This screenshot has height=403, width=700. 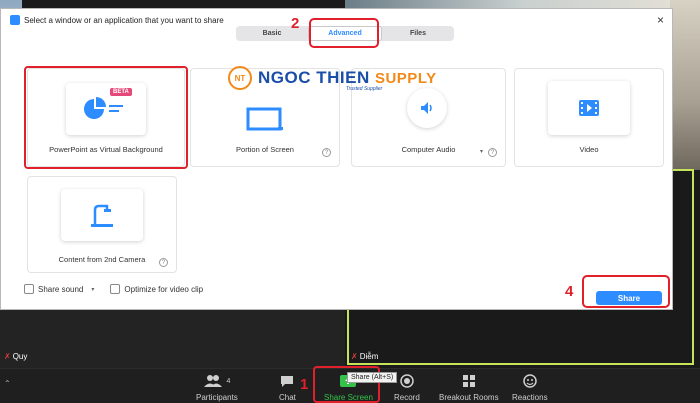 What do you see at coordinates (7, 383) in the screenshot?
I see `chevron-up-icon: ⌃` at bounding box center [7, 383].